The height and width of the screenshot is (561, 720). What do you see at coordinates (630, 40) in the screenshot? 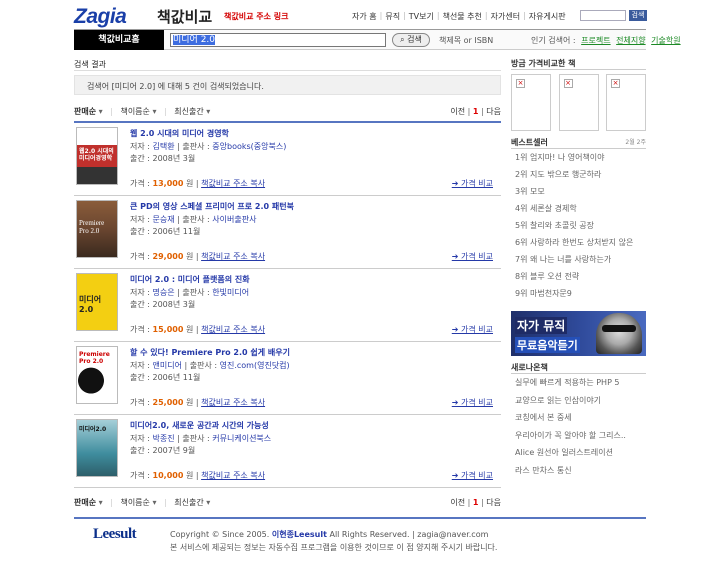
I see `popular-keyword: 전체지향` at bounding box center [630, 40].